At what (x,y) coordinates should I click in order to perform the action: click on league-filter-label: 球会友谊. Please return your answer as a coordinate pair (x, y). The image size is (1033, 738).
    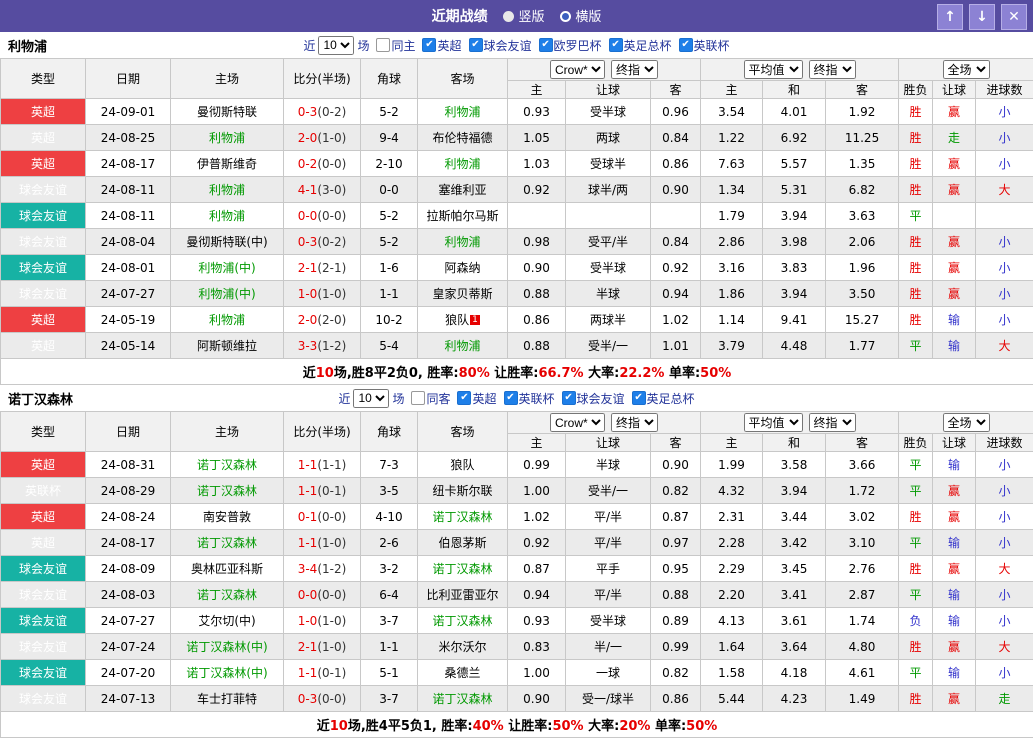
    Looking at the image, I should click on (601, 398).